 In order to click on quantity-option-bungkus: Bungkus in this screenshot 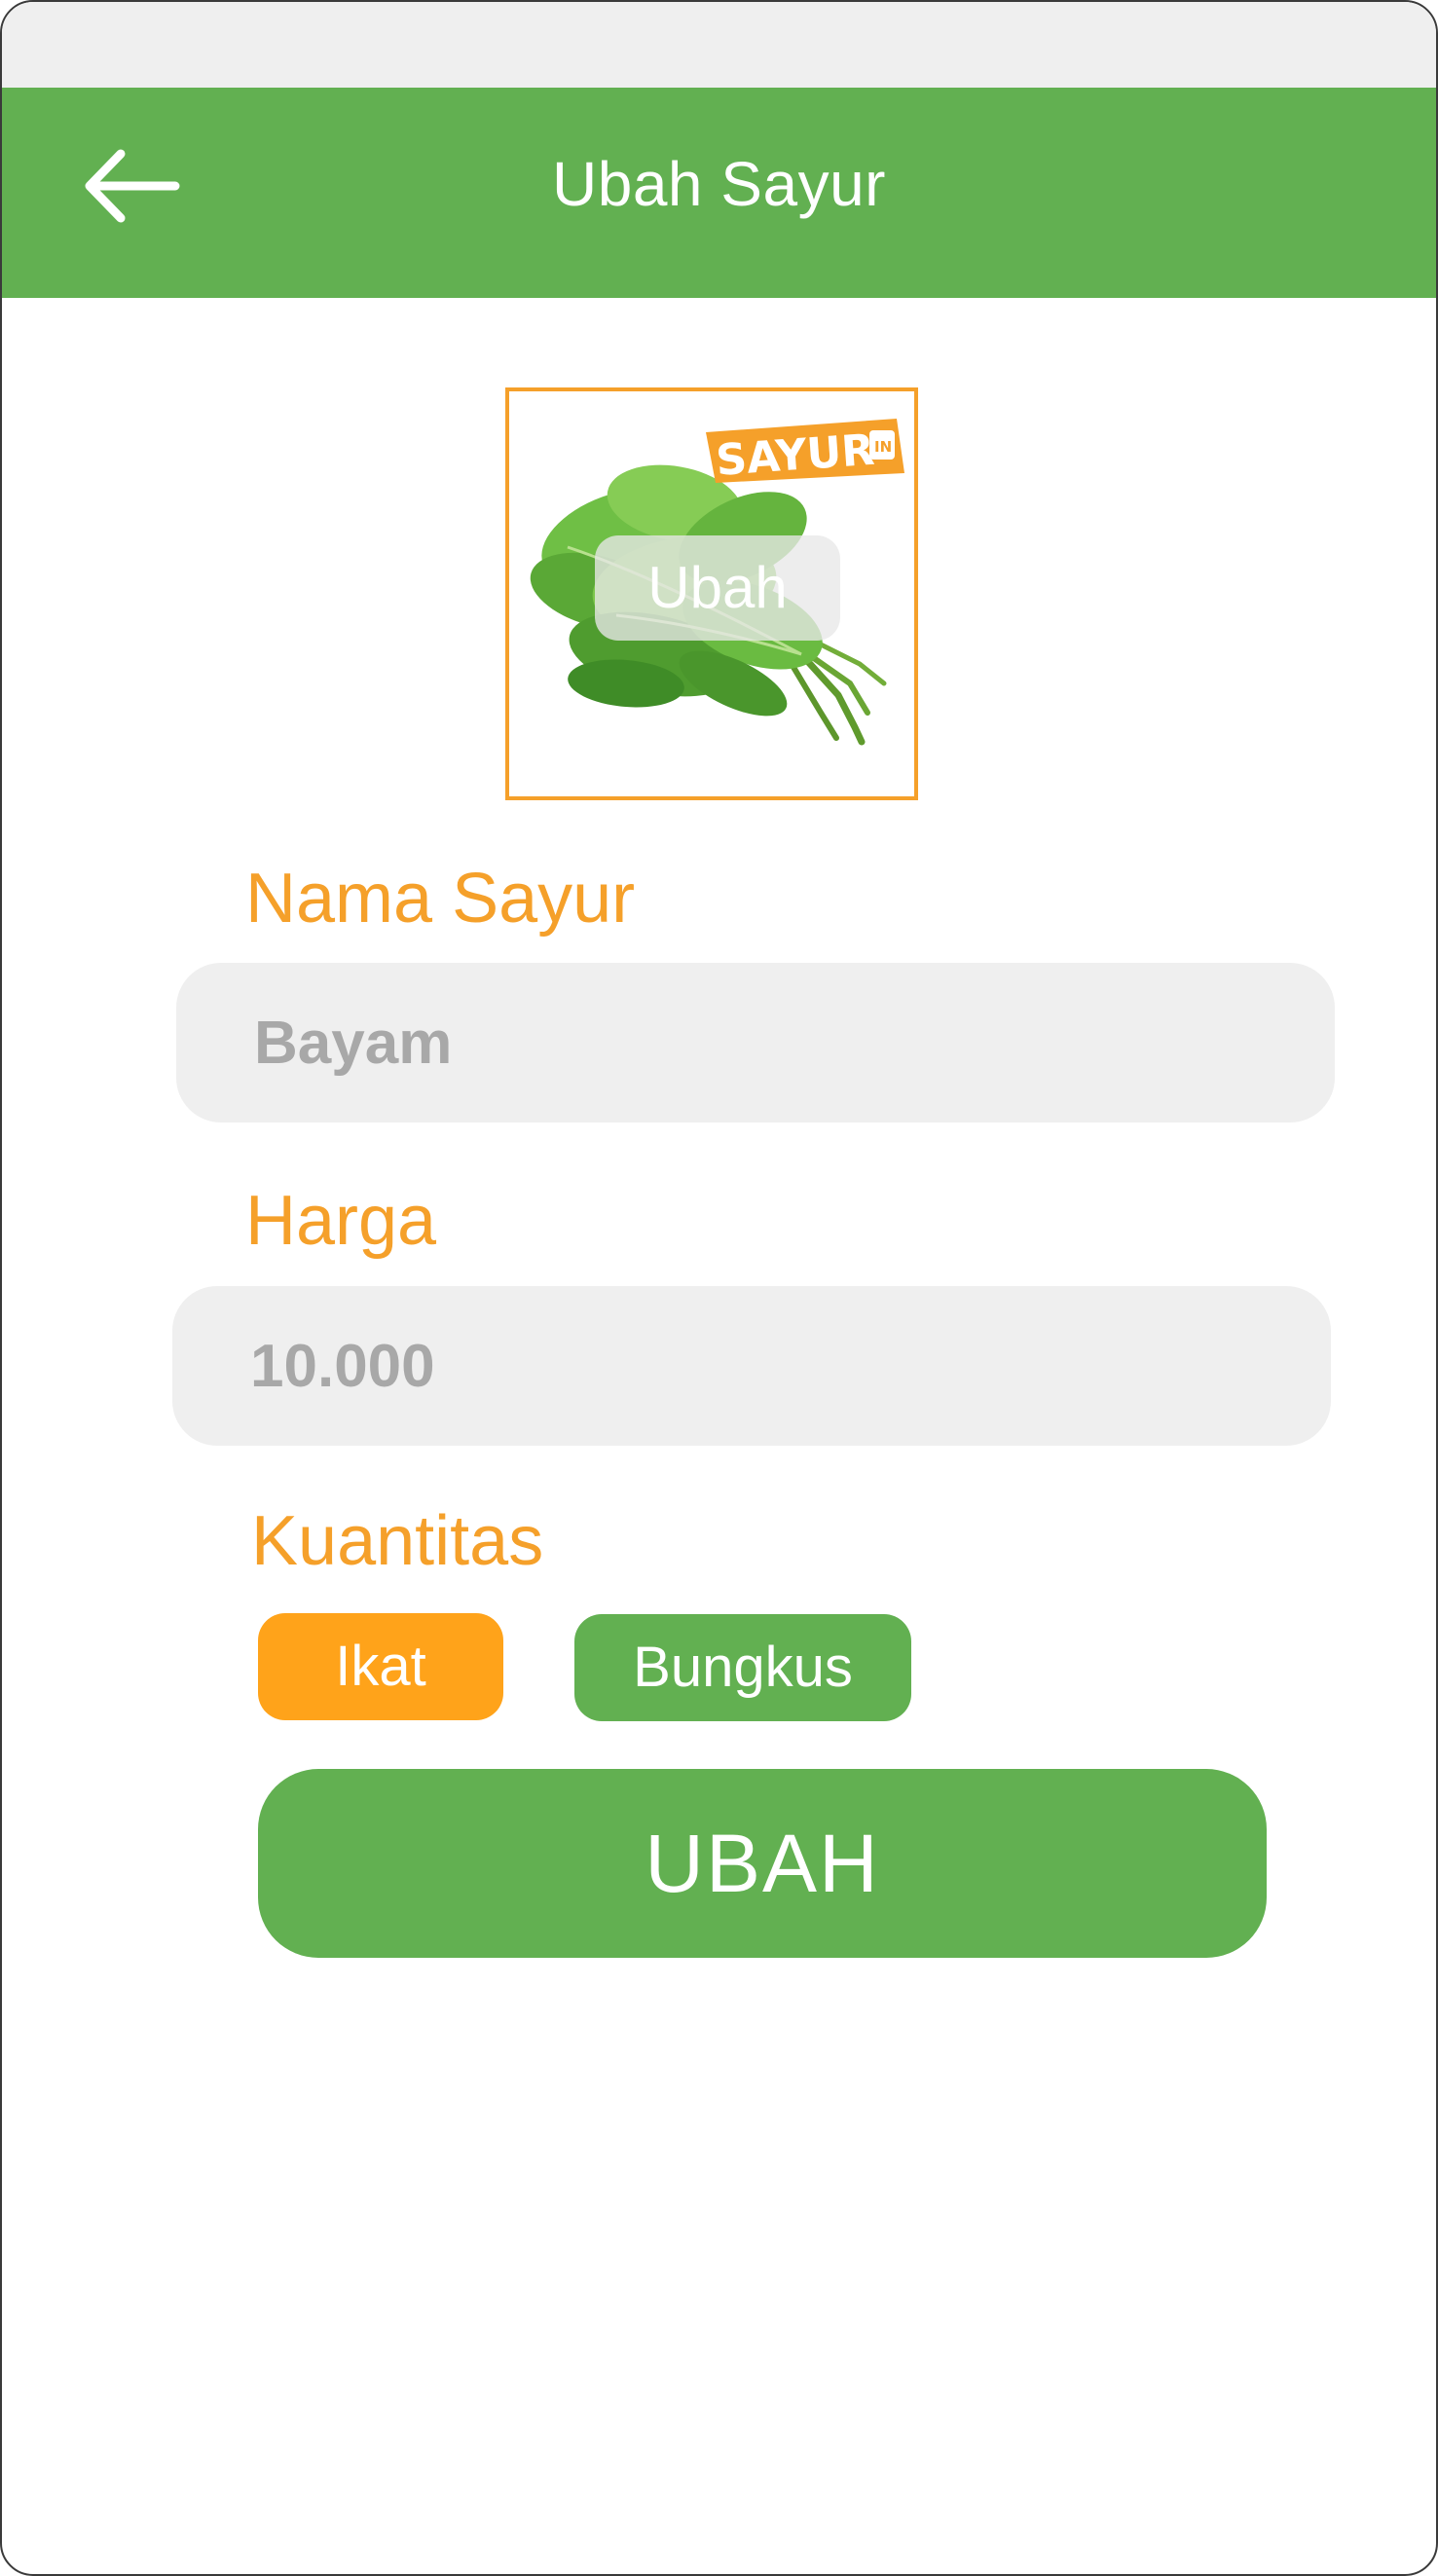, I will do `click(742, 1667)`.